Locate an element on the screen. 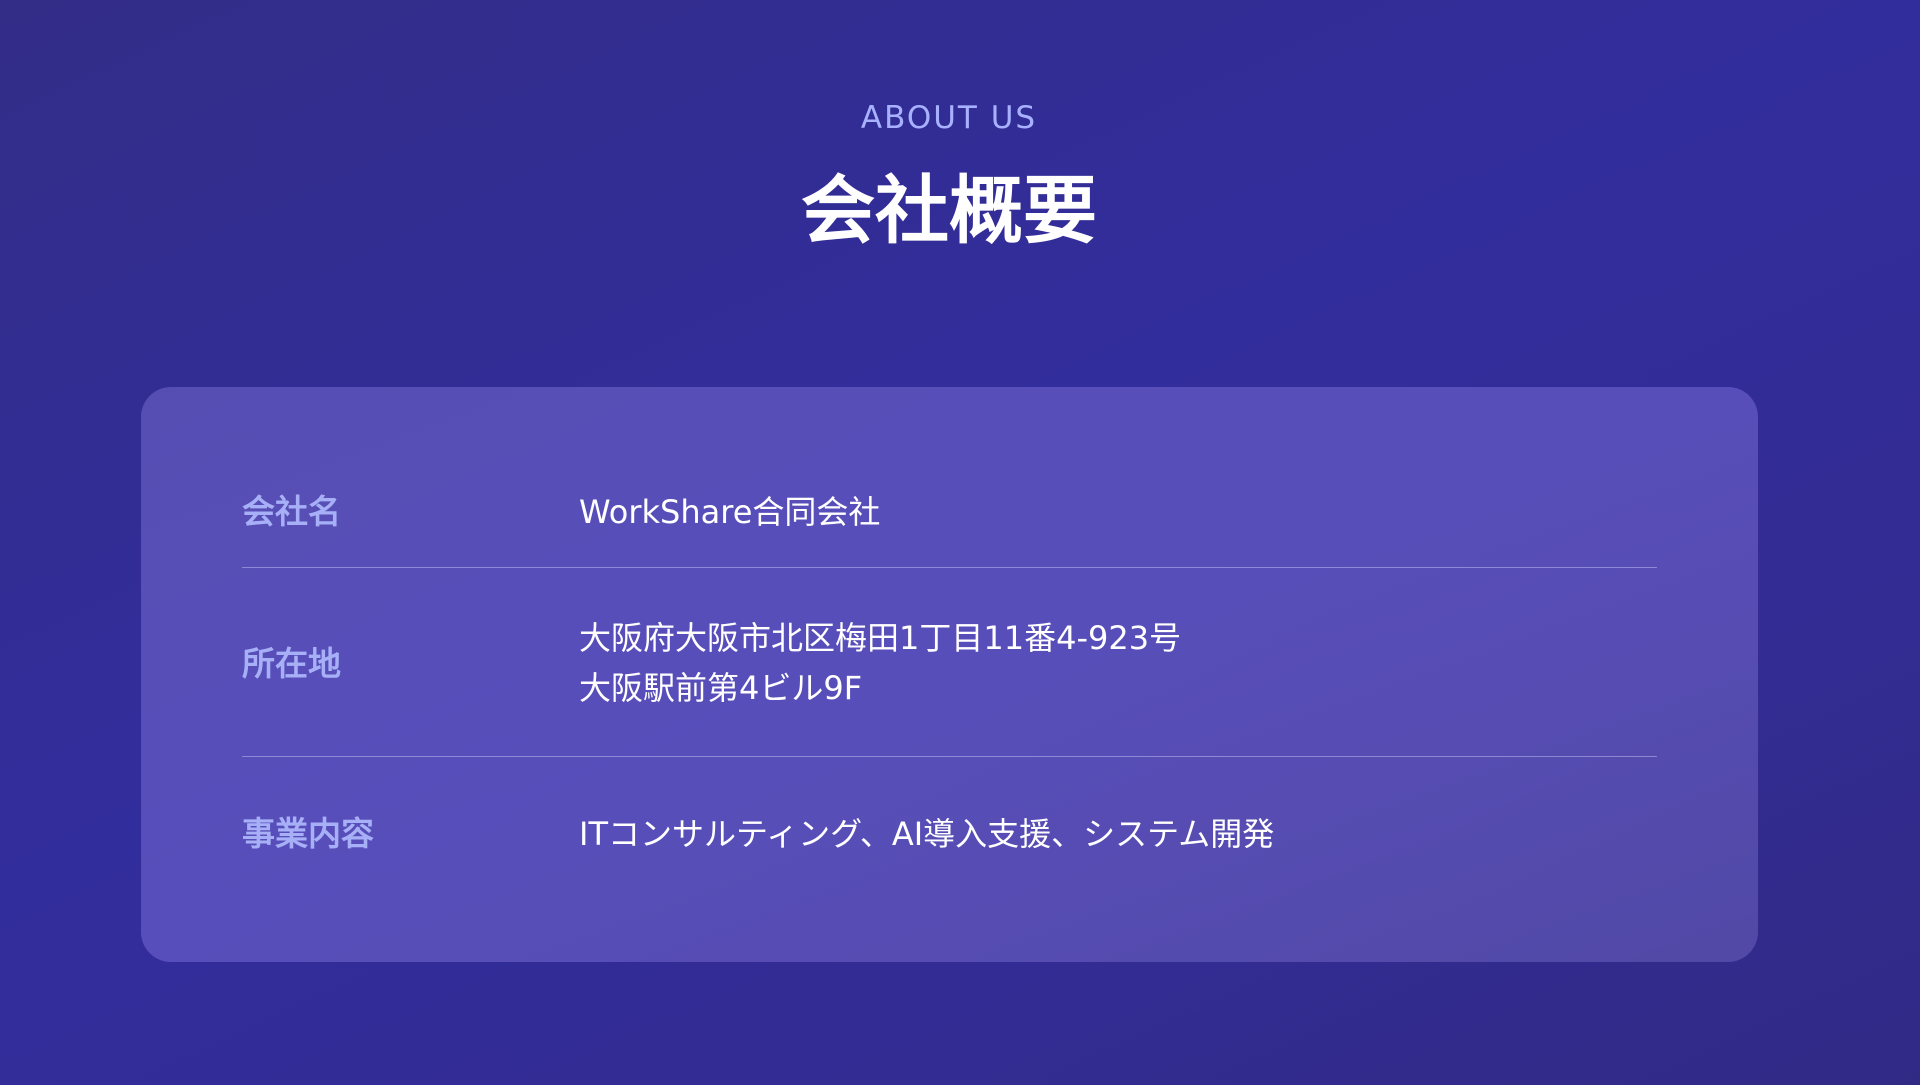  business-label: 事業内容 is located at coordinates (308, 833).